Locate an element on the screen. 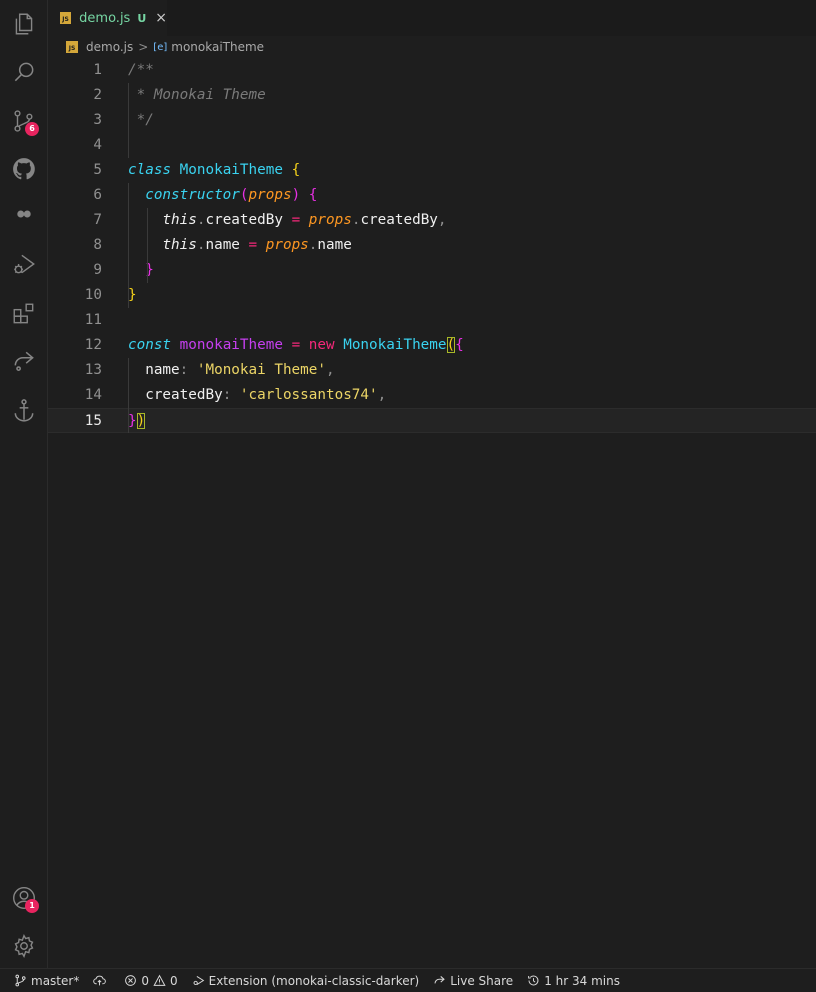 The image size is (816, 992). line-number: 15 is located at coordinates (93, 421).